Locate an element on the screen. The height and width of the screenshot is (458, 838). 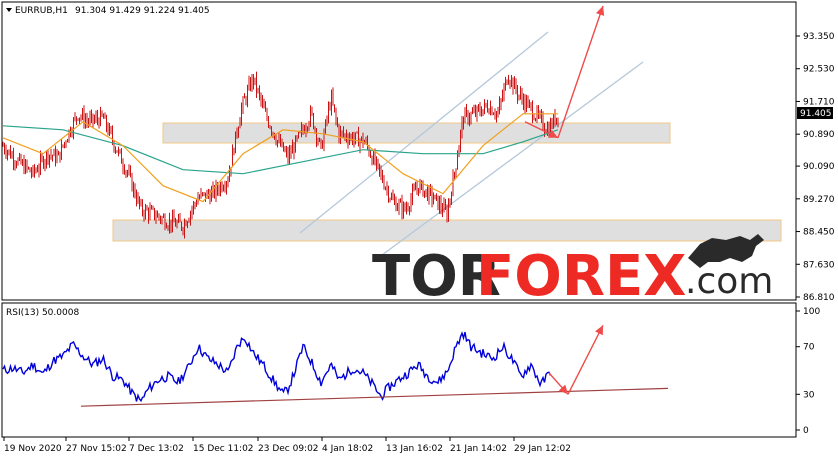
support-zone is located at coordinates (447, 230).